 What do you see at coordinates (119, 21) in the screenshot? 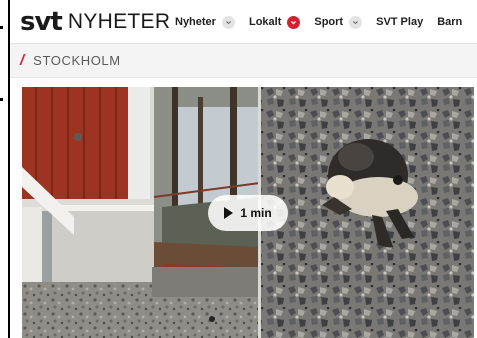
I see `logo-section: NYHETER` at bounding box center [119, 21].